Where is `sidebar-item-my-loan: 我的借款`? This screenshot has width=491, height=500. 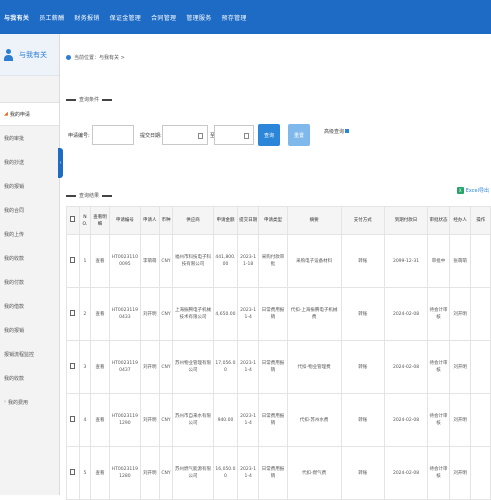 sidebar-item-my-loan: 我的借款 is located at coordinates (29, 306).